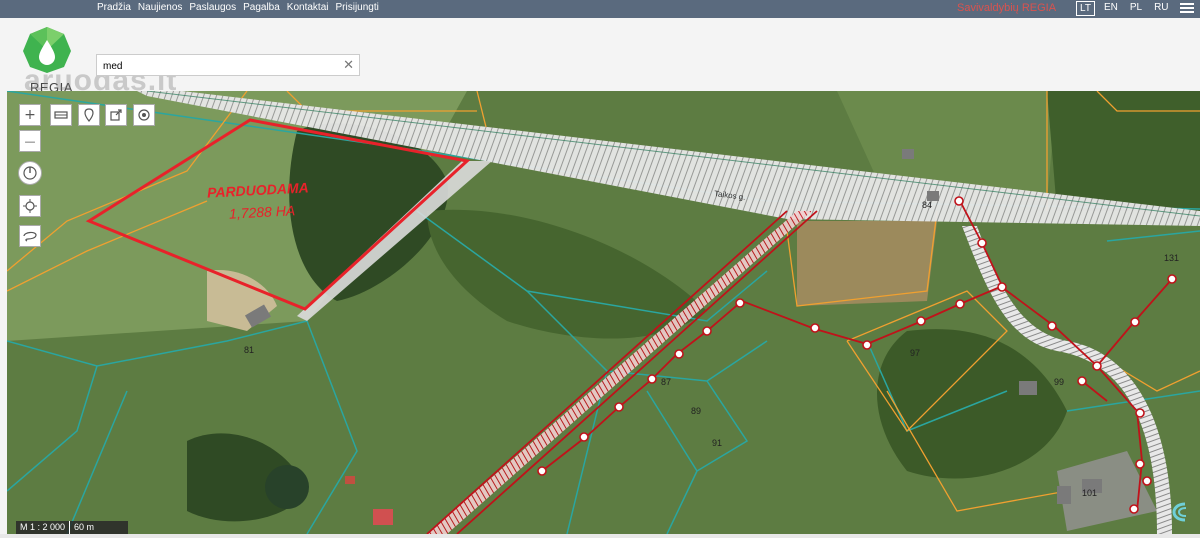  What do you see at coordinates (116, 115) in the screenshot?
I see `export-icon` at bounding box center [116, 115].